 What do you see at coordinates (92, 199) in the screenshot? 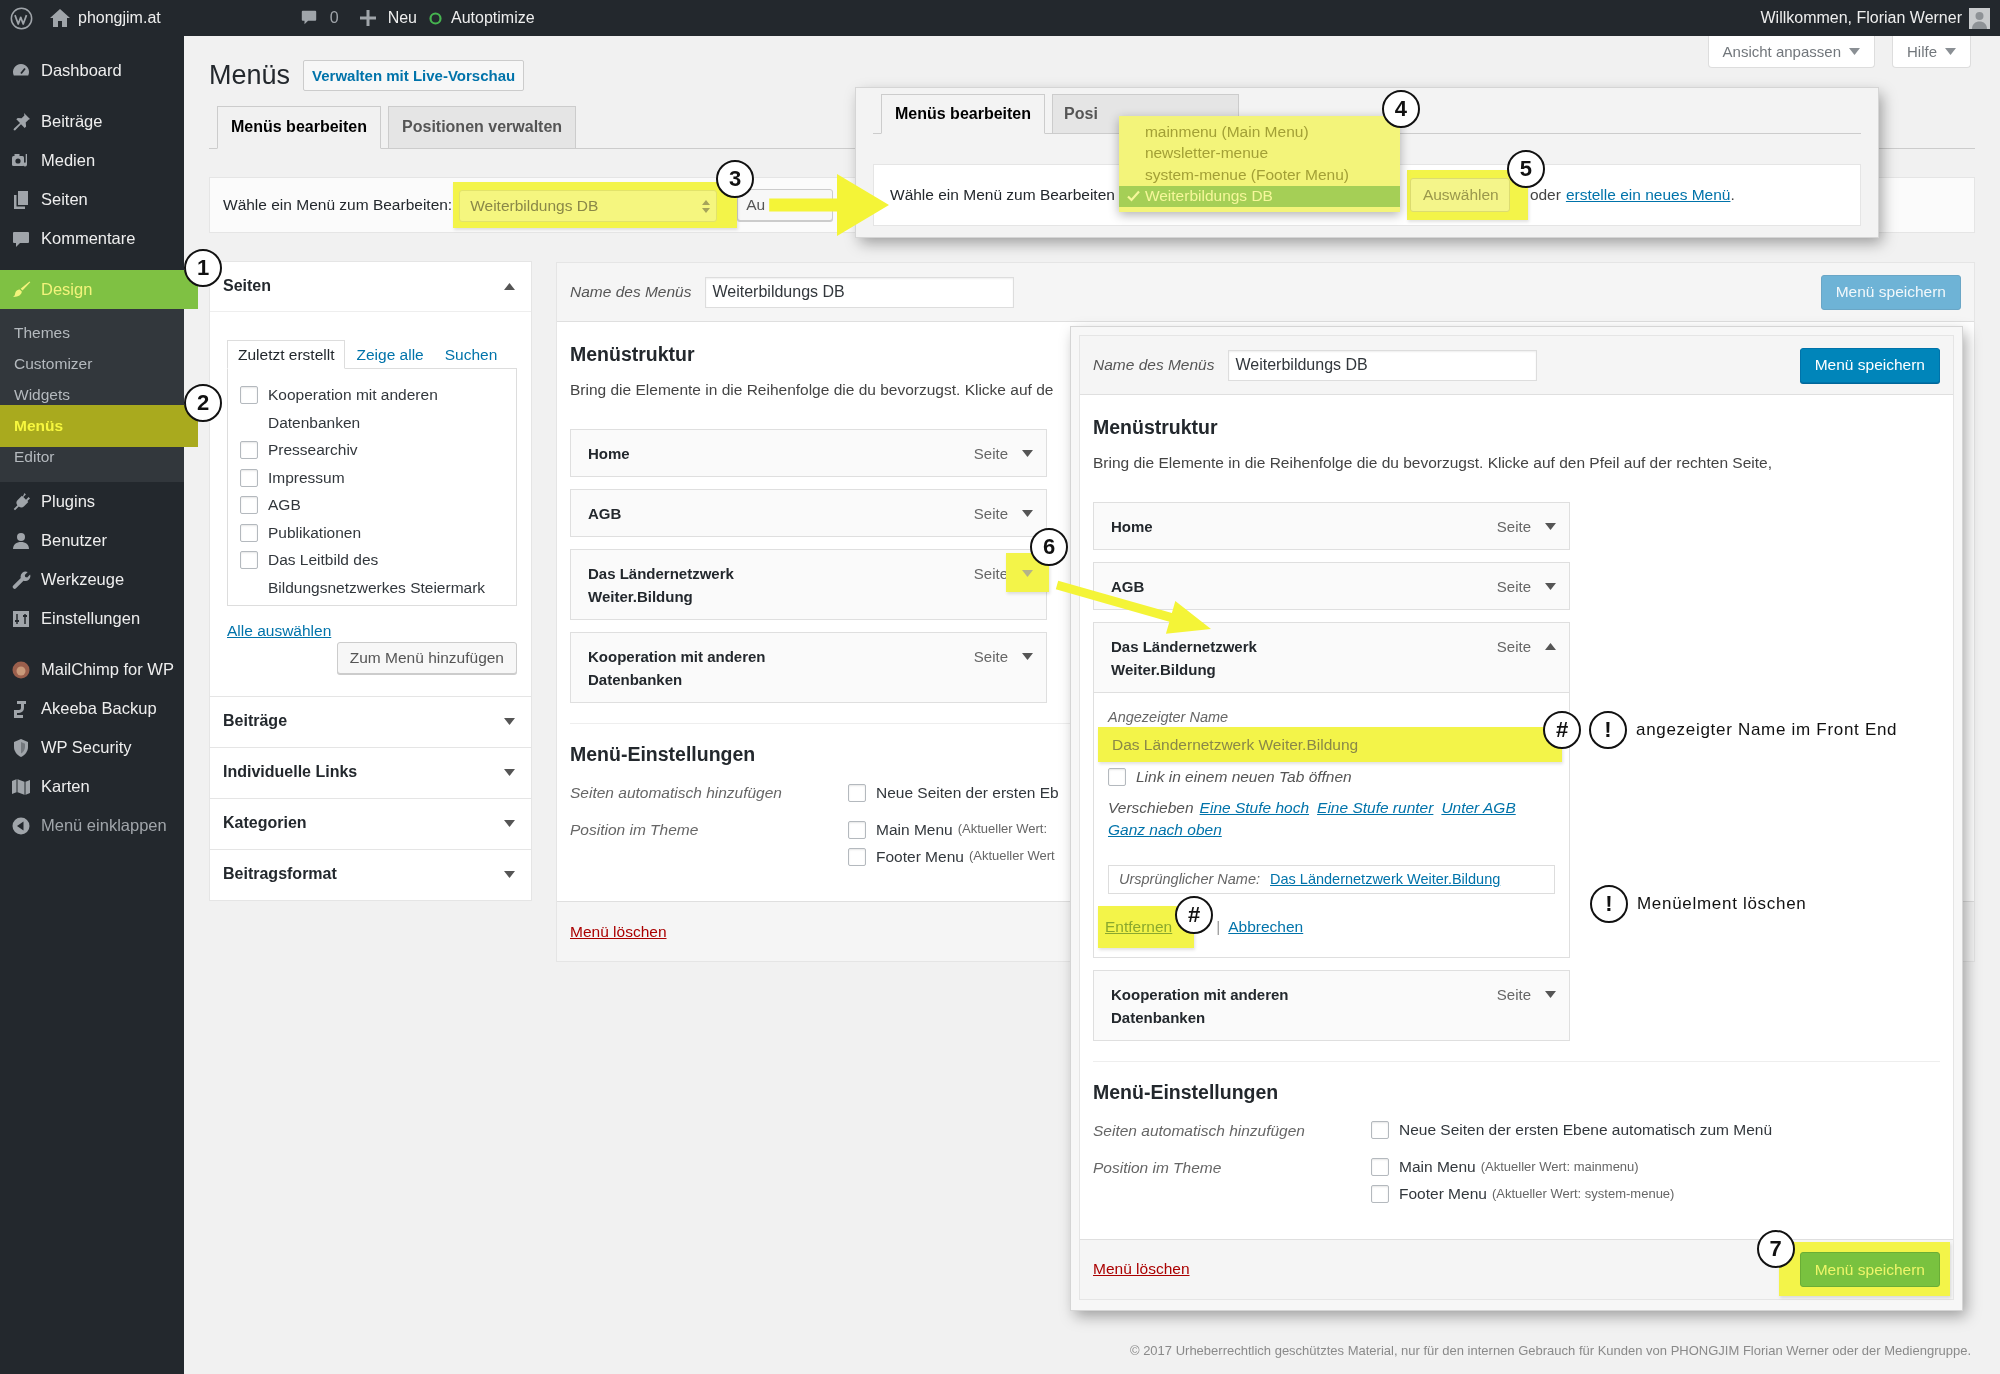
I see `sidebar-item: Seiten` at bounding box center [92, 199].